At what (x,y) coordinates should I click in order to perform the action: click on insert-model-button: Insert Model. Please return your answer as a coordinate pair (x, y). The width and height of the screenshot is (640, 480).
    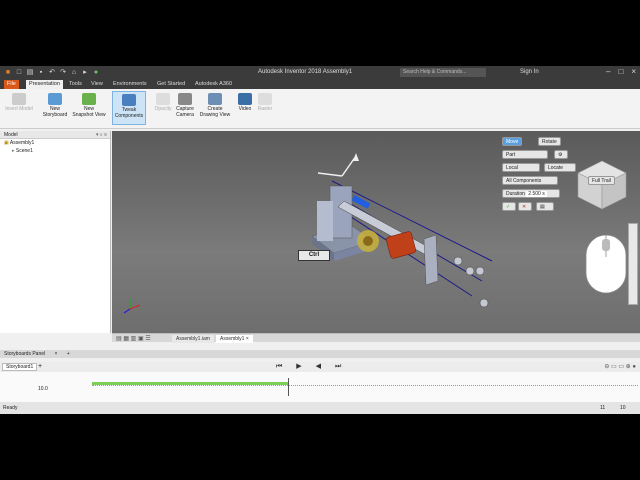
    Looking at the image, I should click on (19, 108).